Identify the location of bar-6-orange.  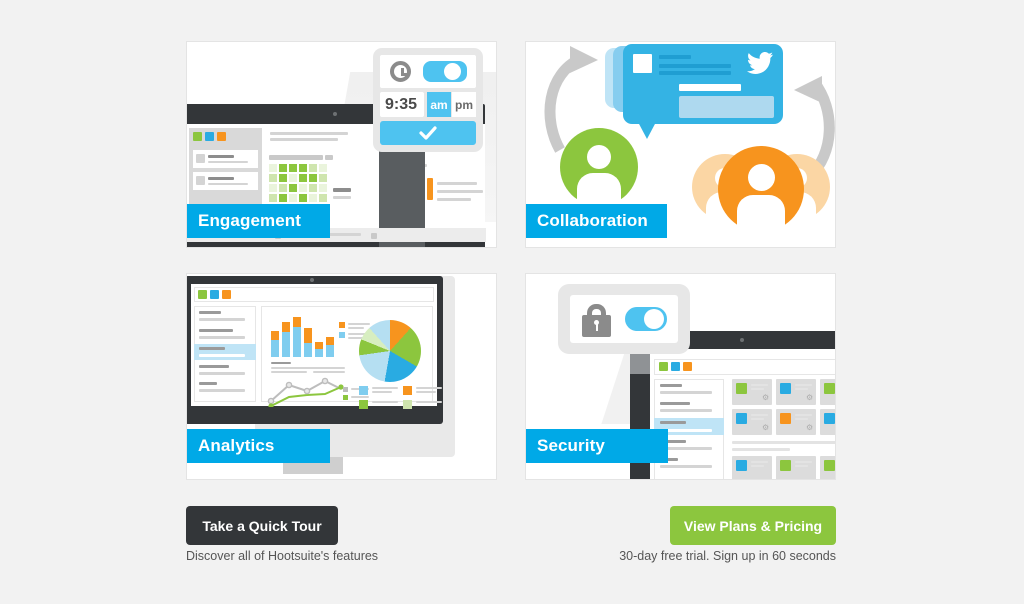
(330, 341).